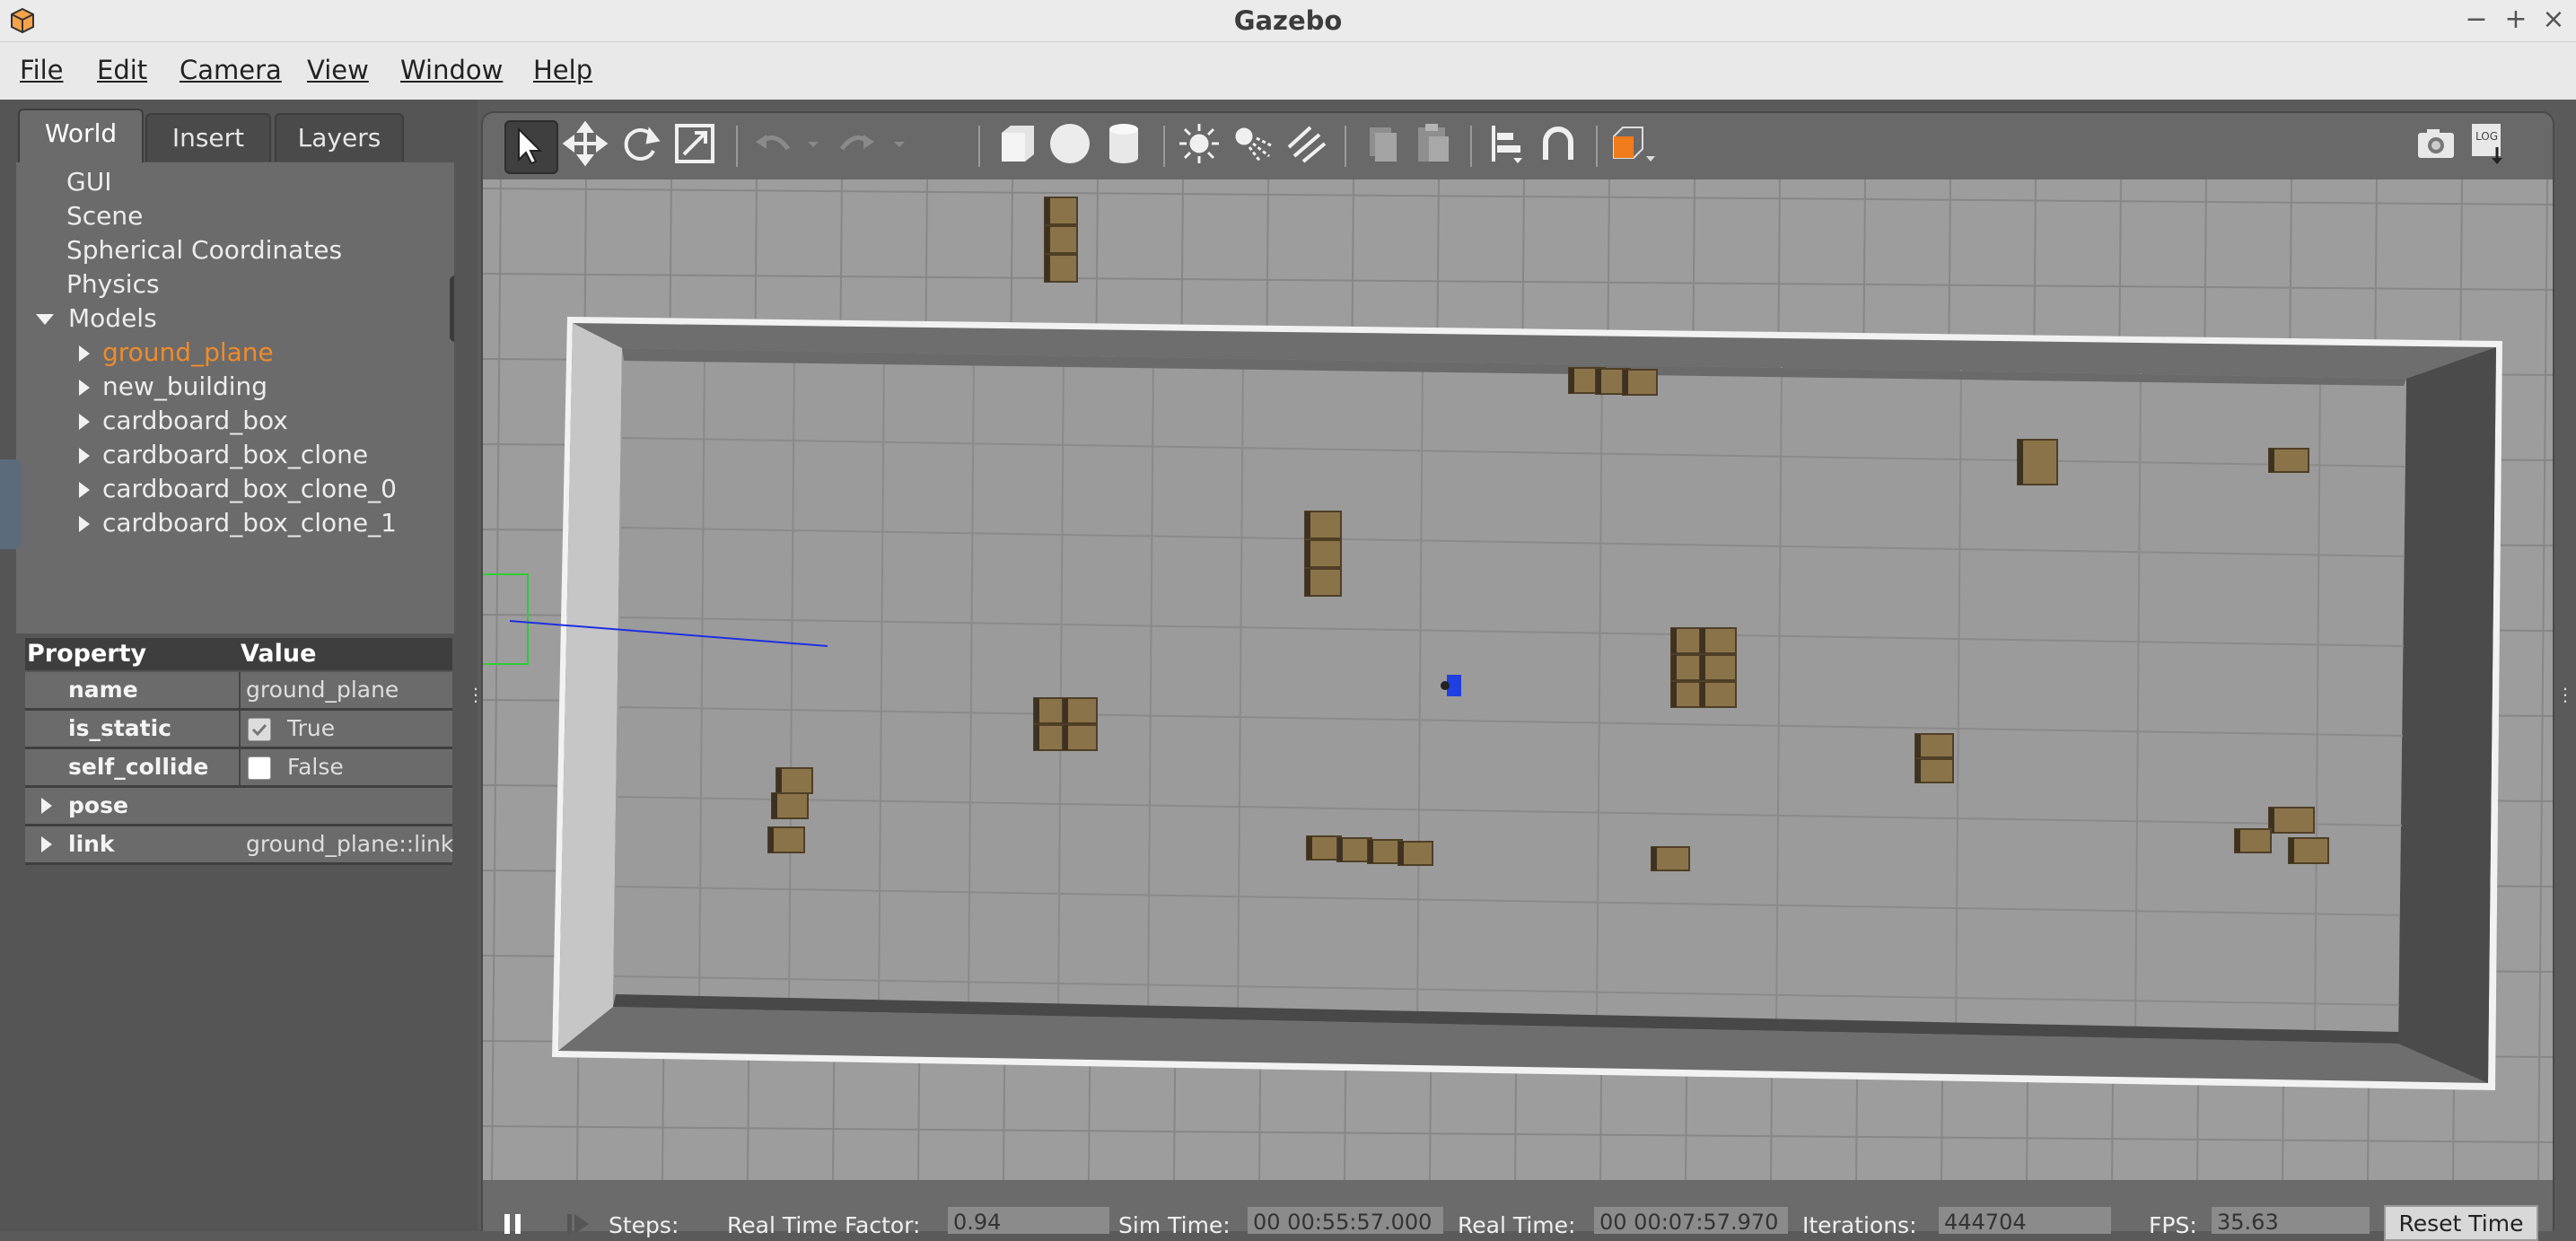  Describe the element at coordinates (451, 70) in the screenshot. I see `menu-window: Window` at that location.